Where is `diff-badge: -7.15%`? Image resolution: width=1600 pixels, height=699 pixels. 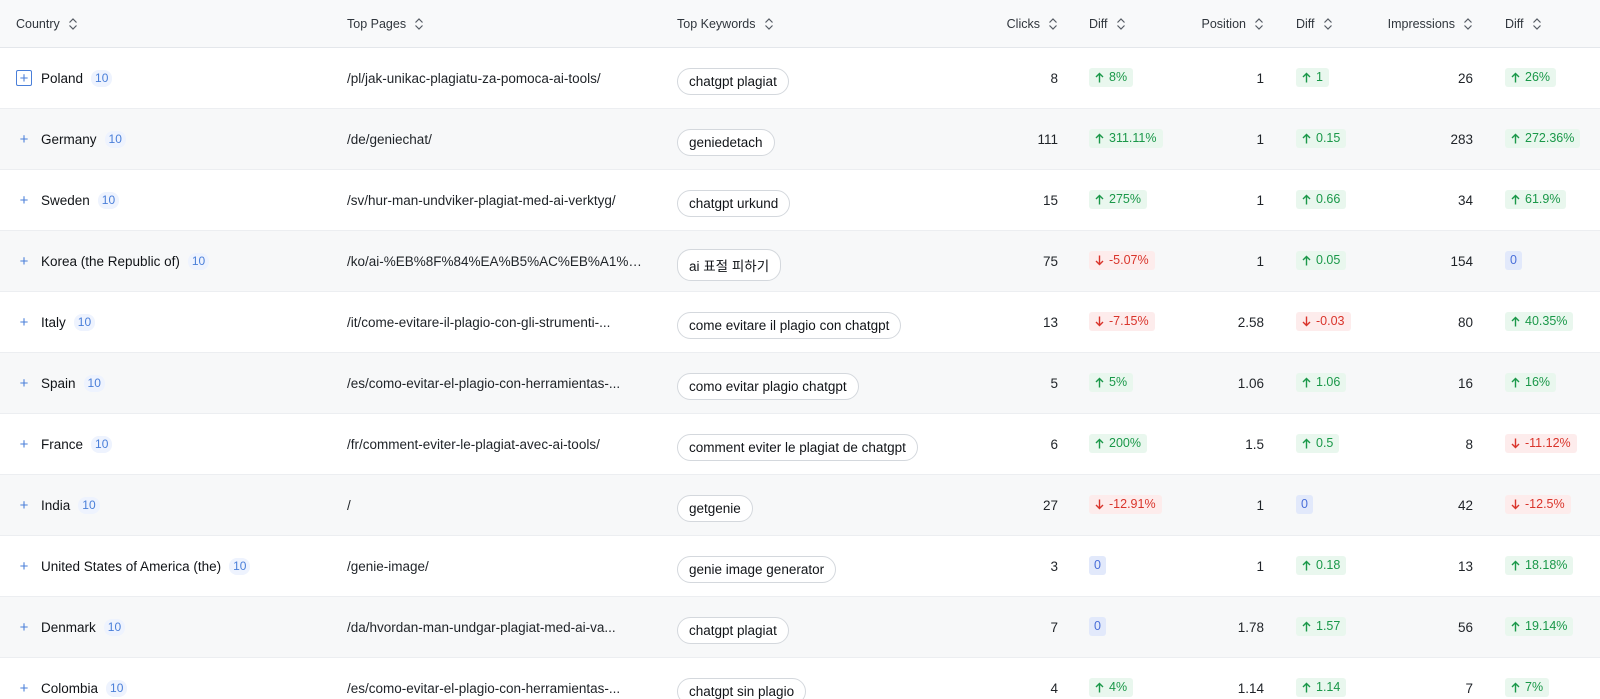 diff-badge: -7.15% is located at coordinates (1122, 321).